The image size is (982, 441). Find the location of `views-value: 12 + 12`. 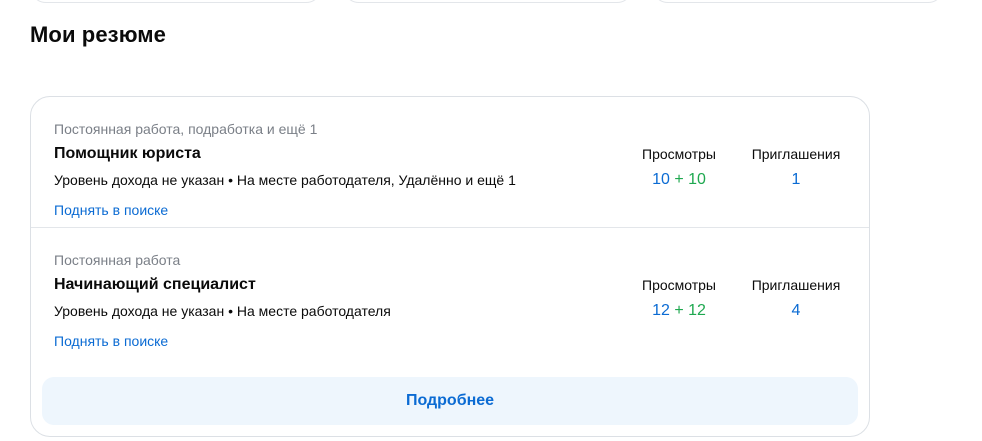

views-value: 12 + 12 is located at coordinates (679, 311).